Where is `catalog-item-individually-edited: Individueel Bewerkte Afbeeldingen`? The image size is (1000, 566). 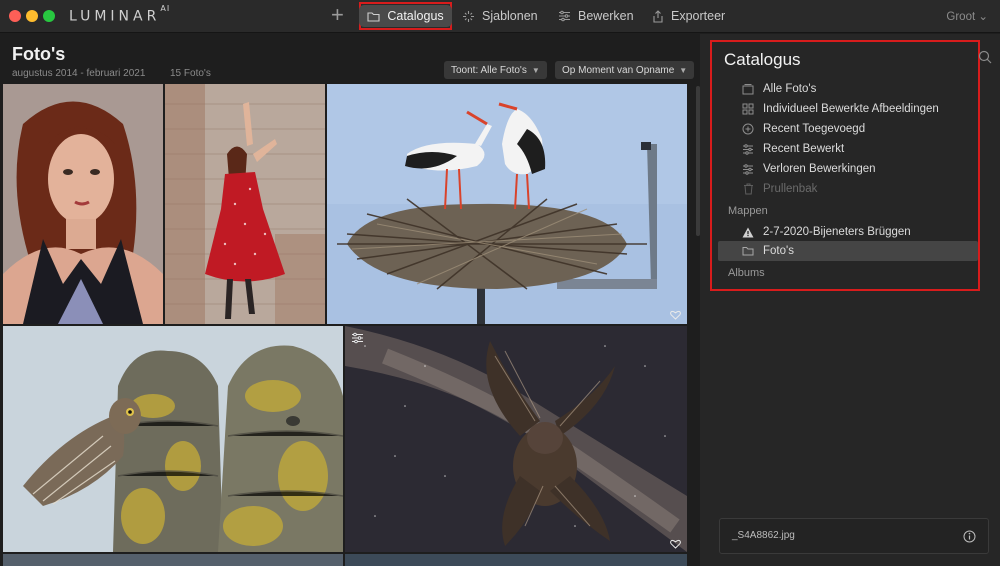 catalog-item-individually-edited: Individueel Bewerkte Afbeeldingen is located at coordinates (840, 109).